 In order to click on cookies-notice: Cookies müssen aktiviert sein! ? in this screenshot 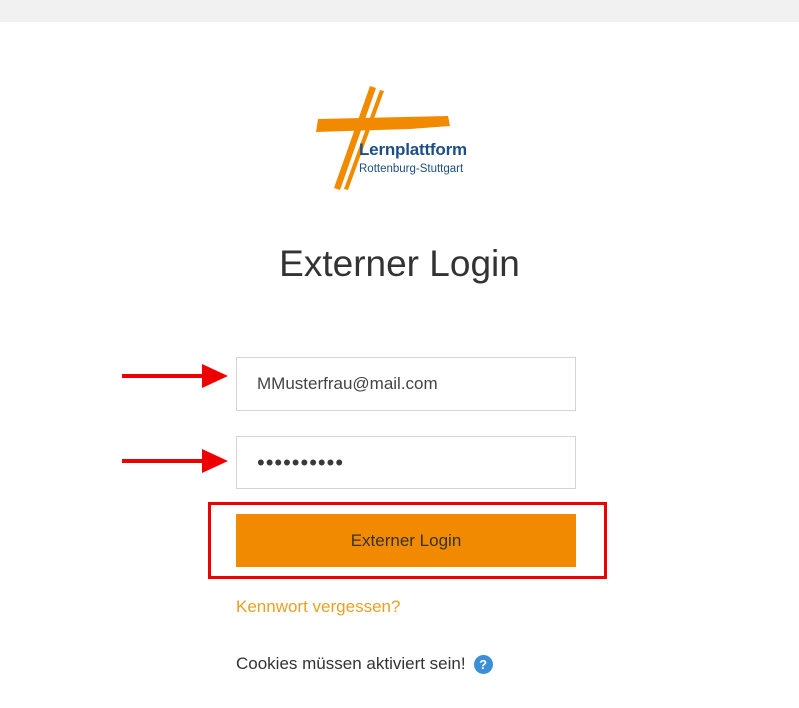, I will do `click(364, 664)`.